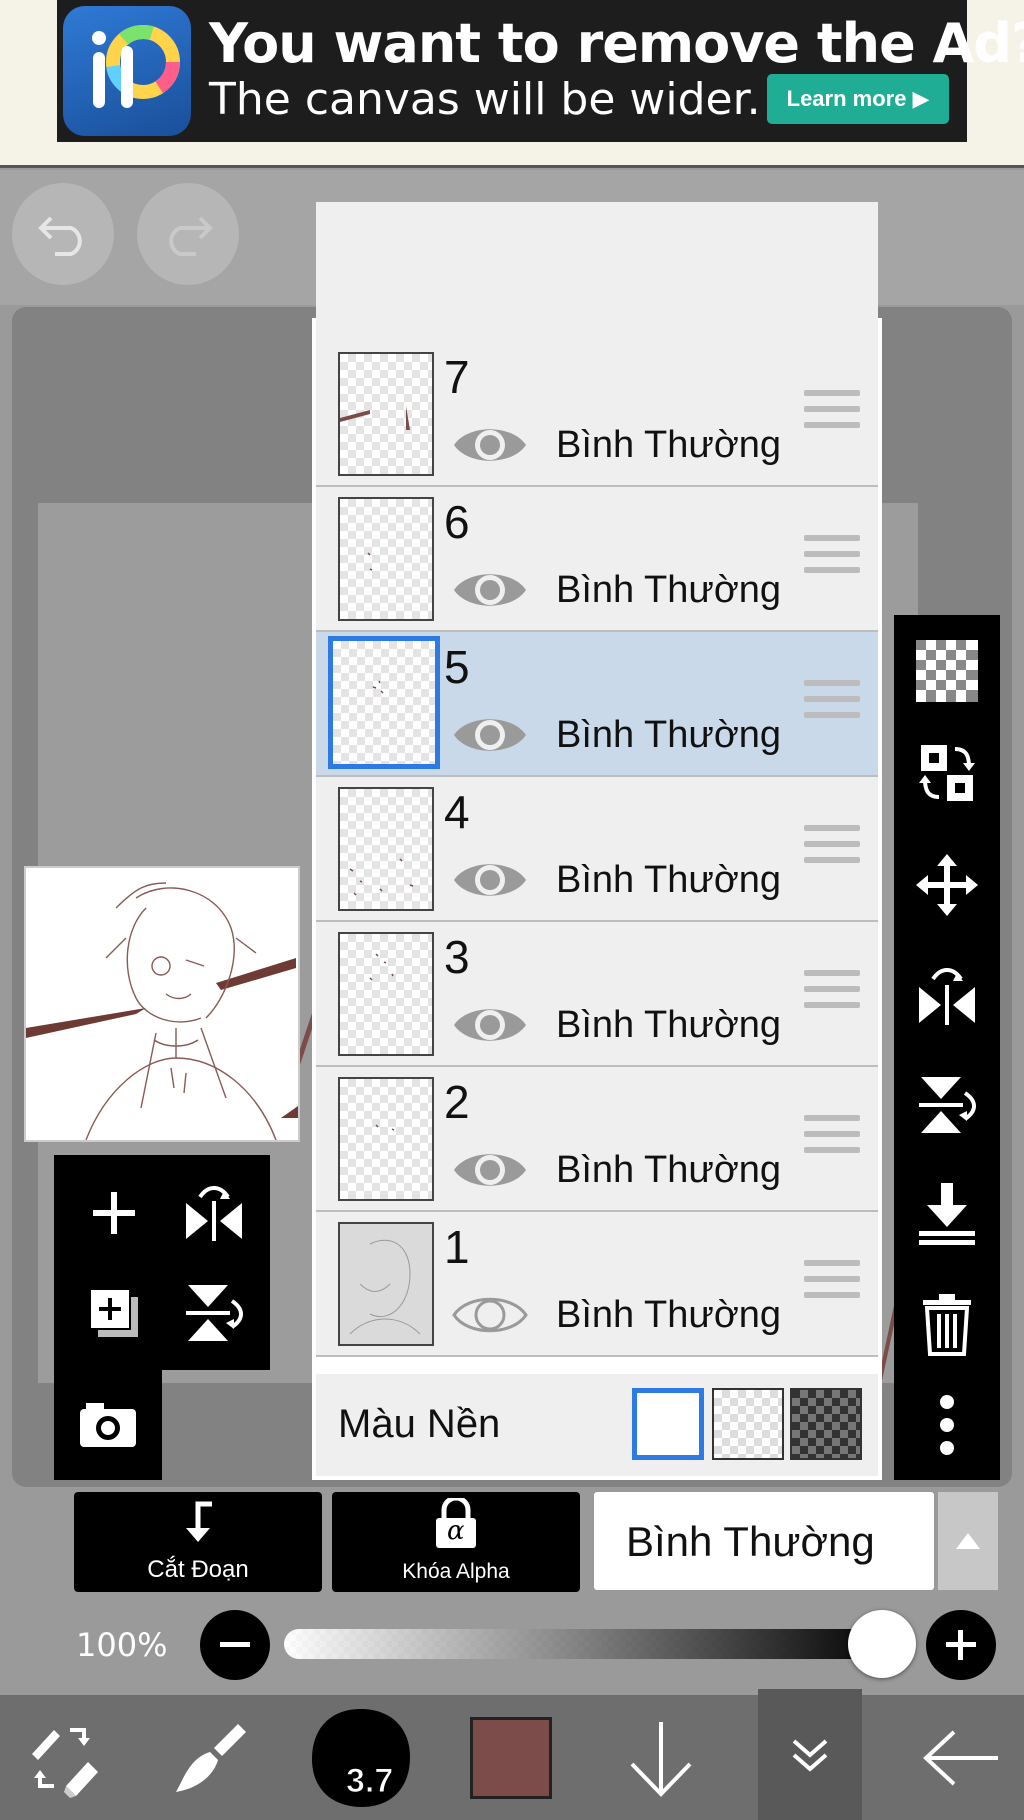 This screenshot has width=1024, height=1820. What do you see at coordinates (597, 1139) in the screenshot?
I see `layer-row: 2 Bình Thường` at bounding box center [597, 1139].